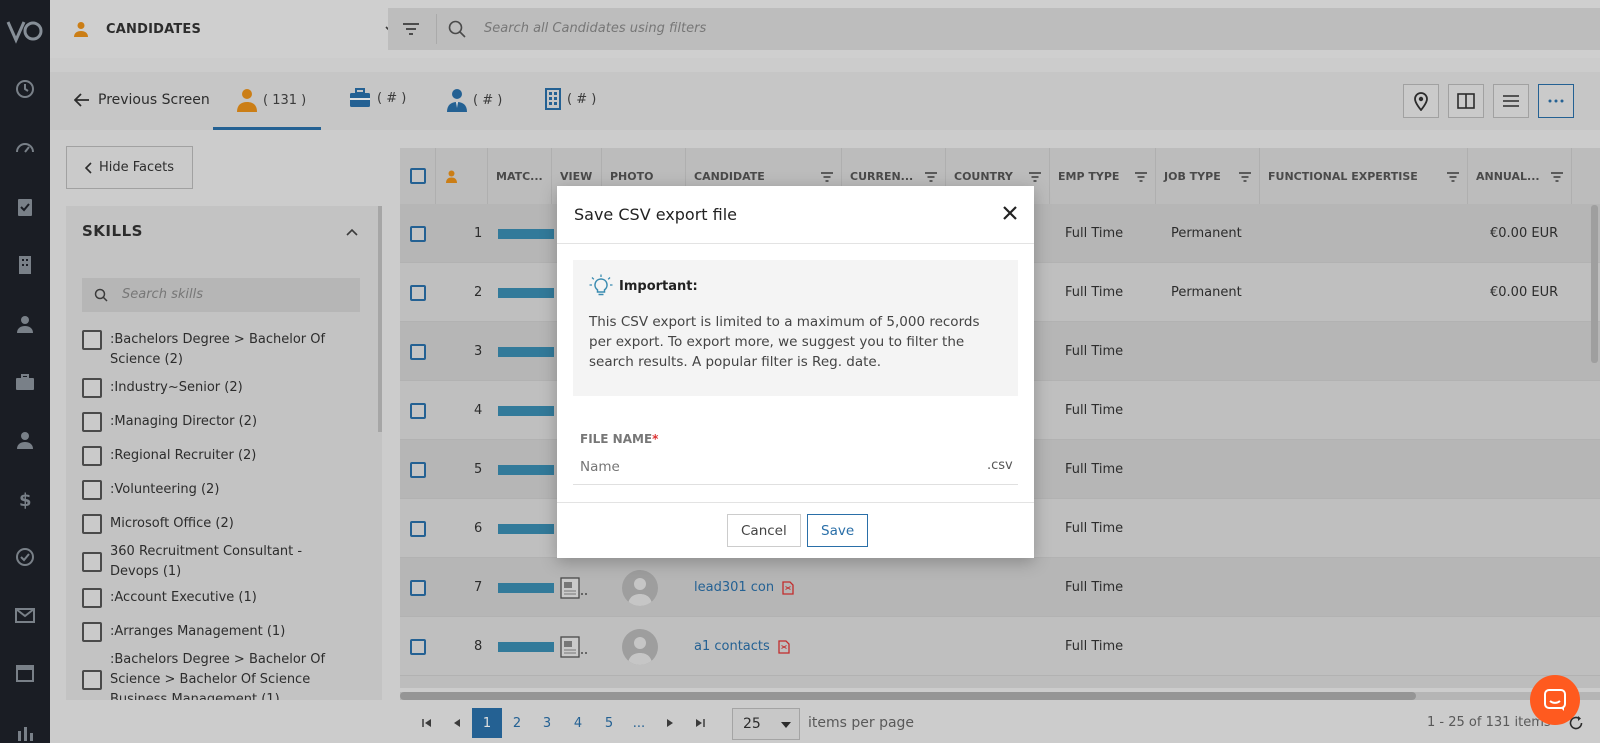  Describe the element at coordinates (795, 467) in the screenshot. I see `file-name-input` at that location.